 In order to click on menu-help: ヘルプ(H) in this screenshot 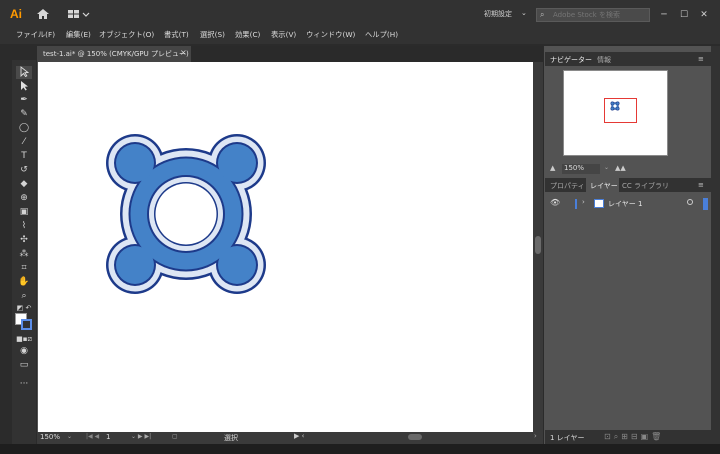, I will do `click(381, 35)`.